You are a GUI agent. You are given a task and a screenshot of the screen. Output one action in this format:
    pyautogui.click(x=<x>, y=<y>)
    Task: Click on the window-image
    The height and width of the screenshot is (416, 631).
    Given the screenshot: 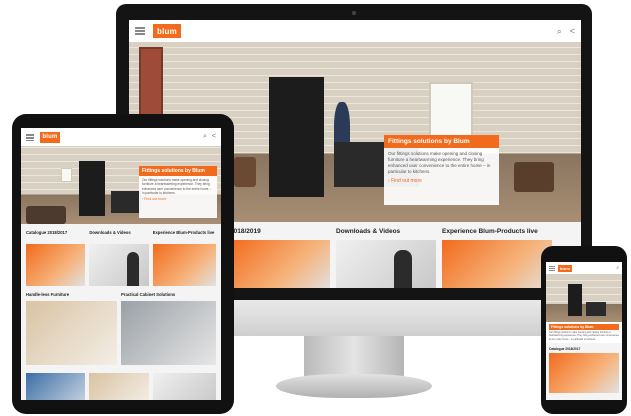 What is the action you would take?
    pyautogui.click(x=451, y=111)
    